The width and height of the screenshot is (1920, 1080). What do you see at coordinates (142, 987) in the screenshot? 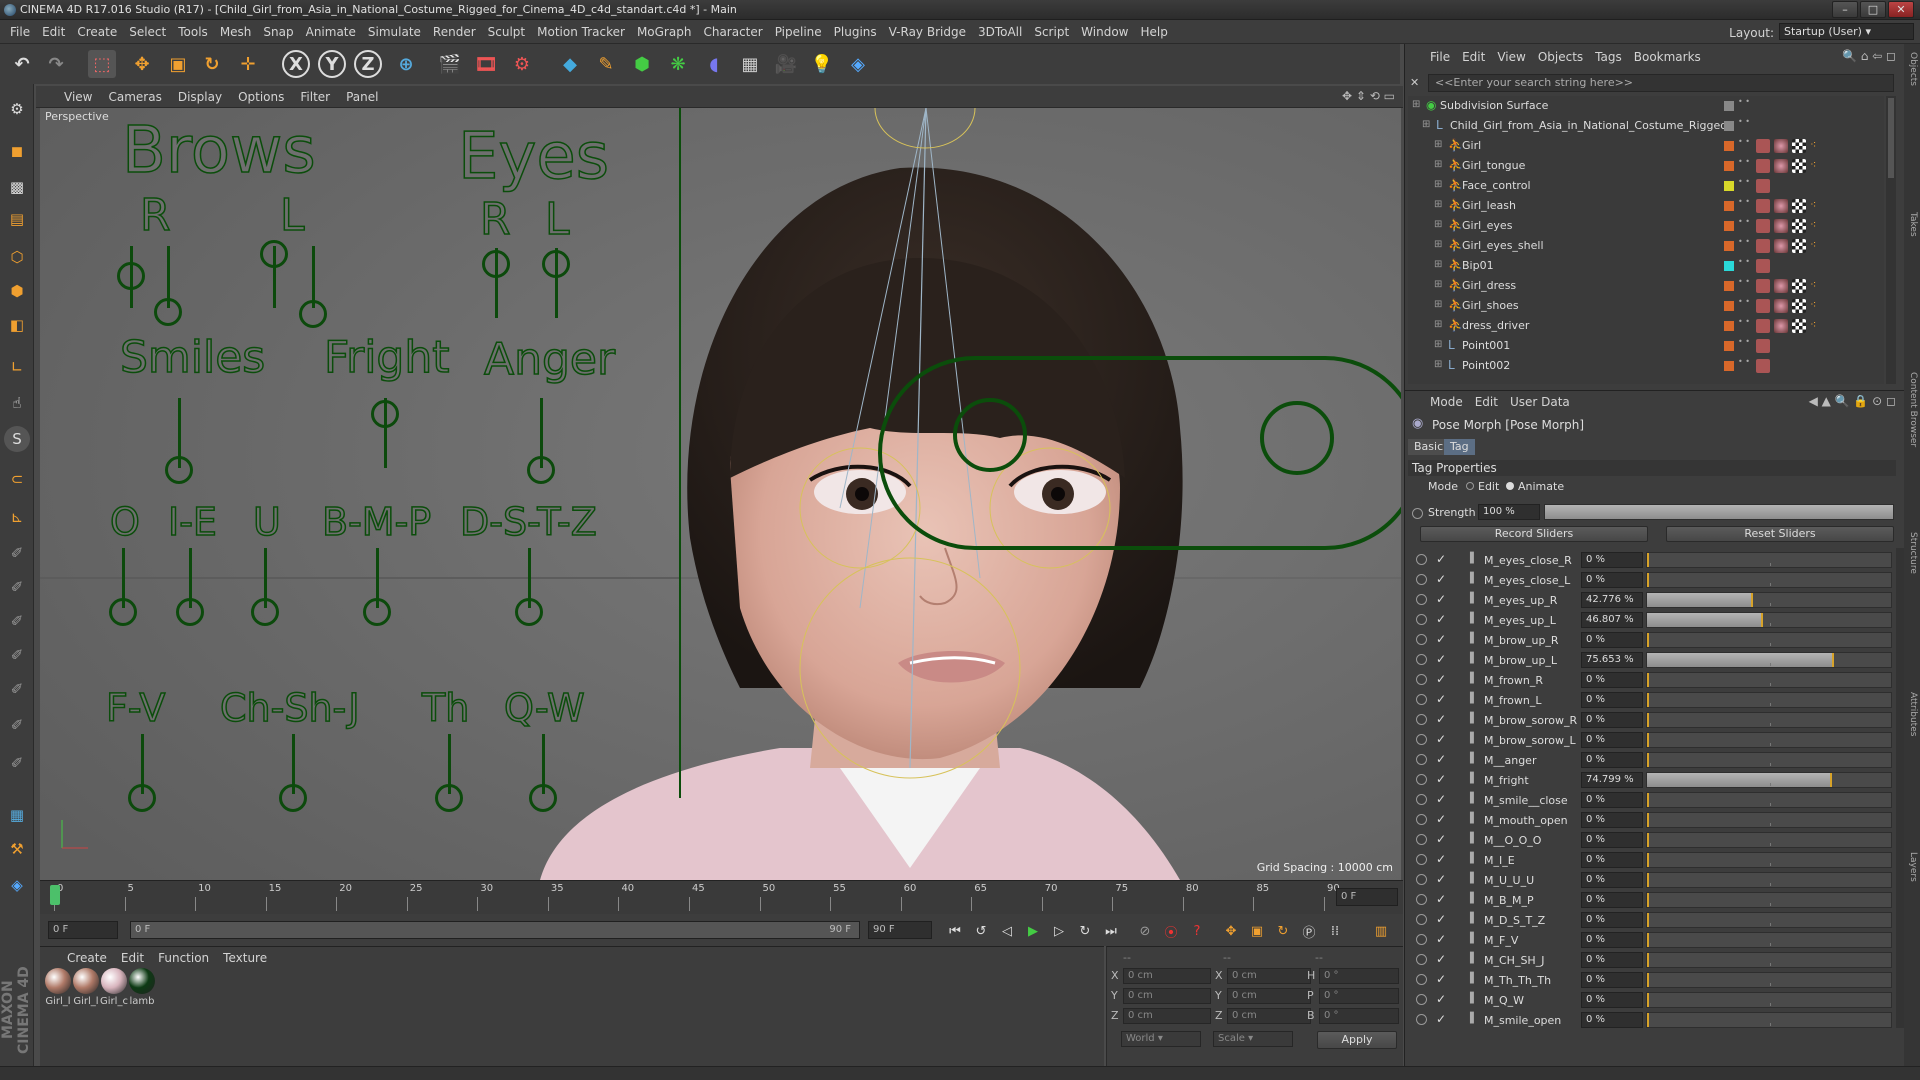
I see `material-swatch: lamb` at bounding box center [142, 987].